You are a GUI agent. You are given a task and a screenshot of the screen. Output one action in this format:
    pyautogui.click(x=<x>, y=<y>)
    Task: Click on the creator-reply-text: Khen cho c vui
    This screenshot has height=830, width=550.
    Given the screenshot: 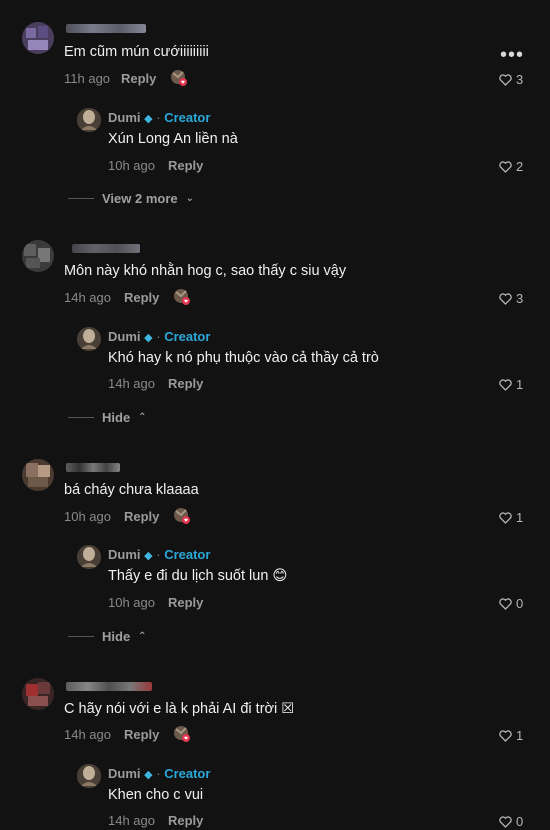 What is the action you would take?
    pyautogui.click(x=156, y=795)
    